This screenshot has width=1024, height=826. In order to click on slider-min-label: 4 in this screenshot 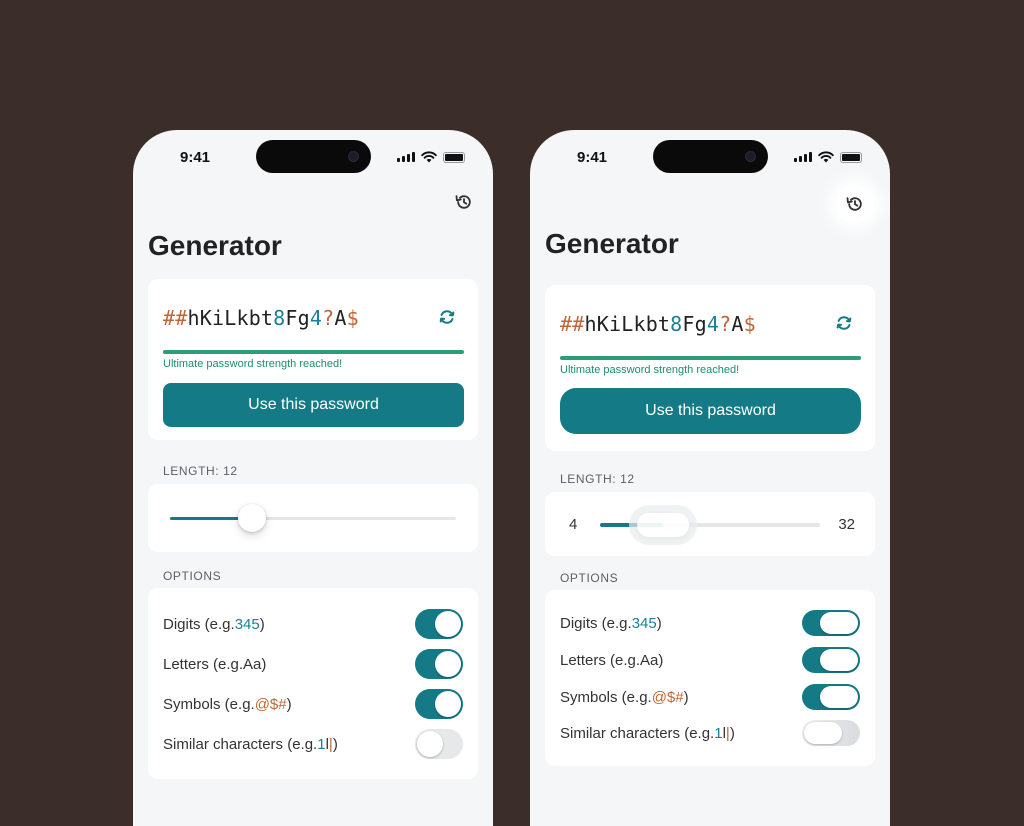, I will do `click(573, 524)`.